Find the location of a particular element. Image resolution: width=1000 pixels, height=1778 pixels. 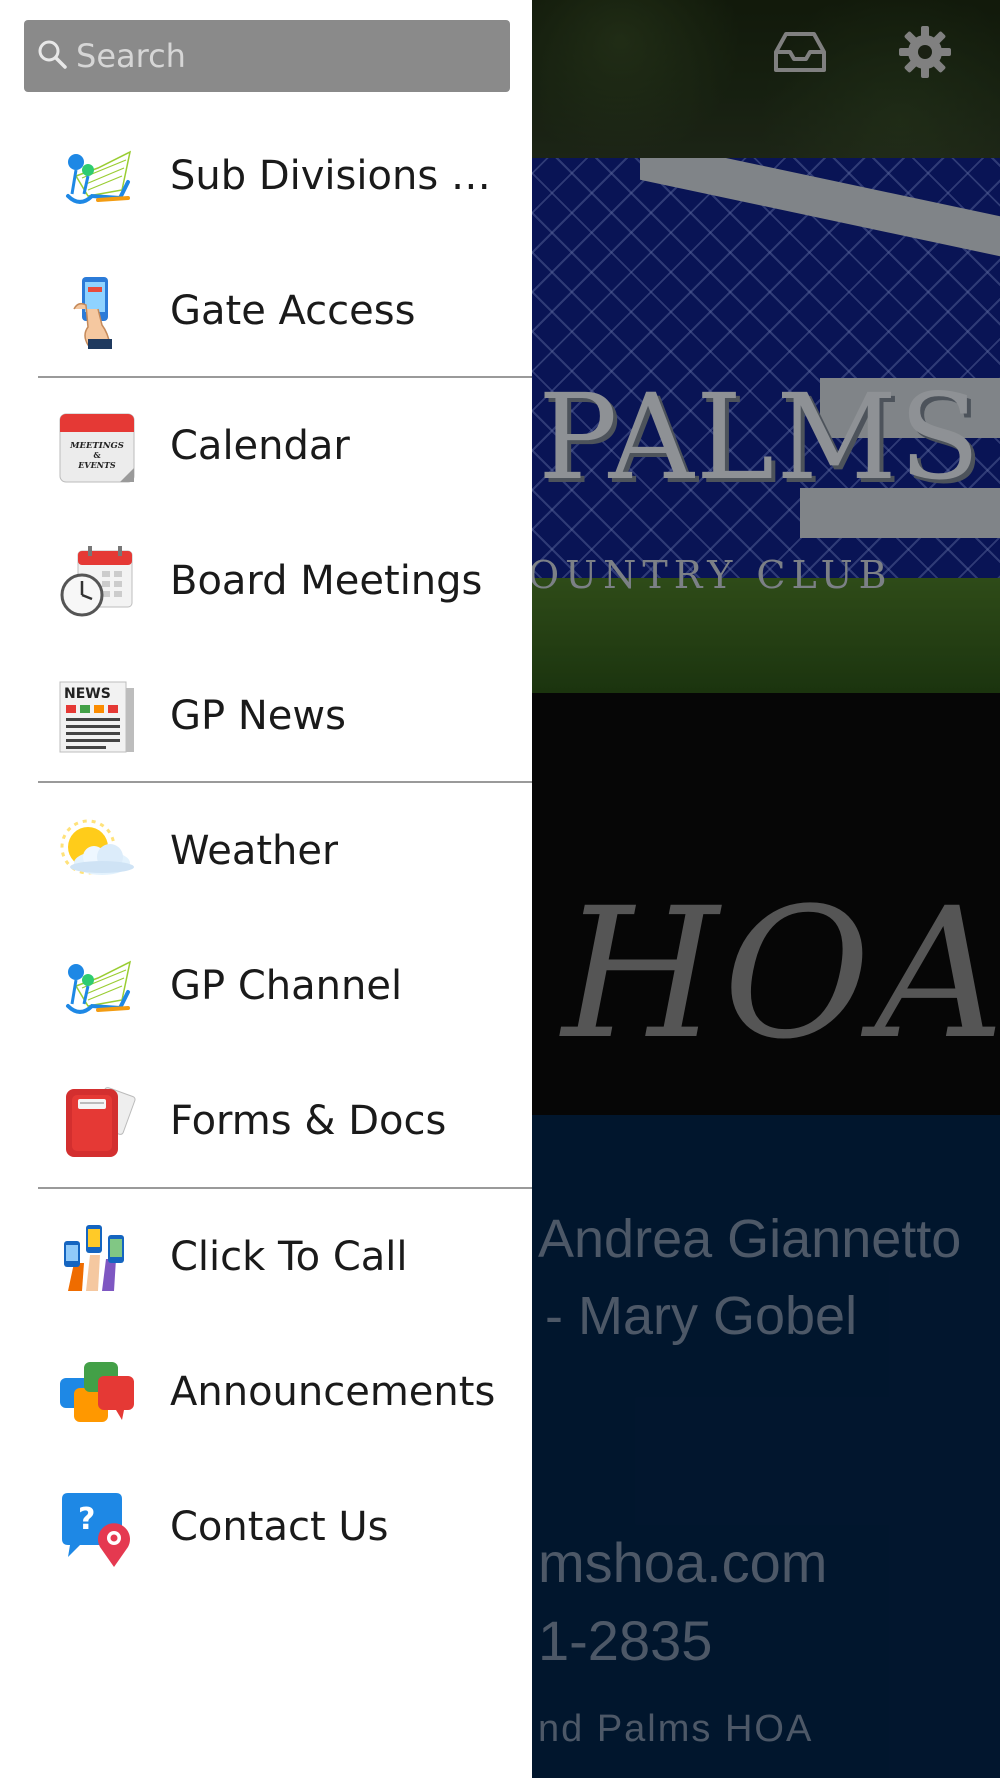

sun-cloud-icon is located at coordinates (97, 852).